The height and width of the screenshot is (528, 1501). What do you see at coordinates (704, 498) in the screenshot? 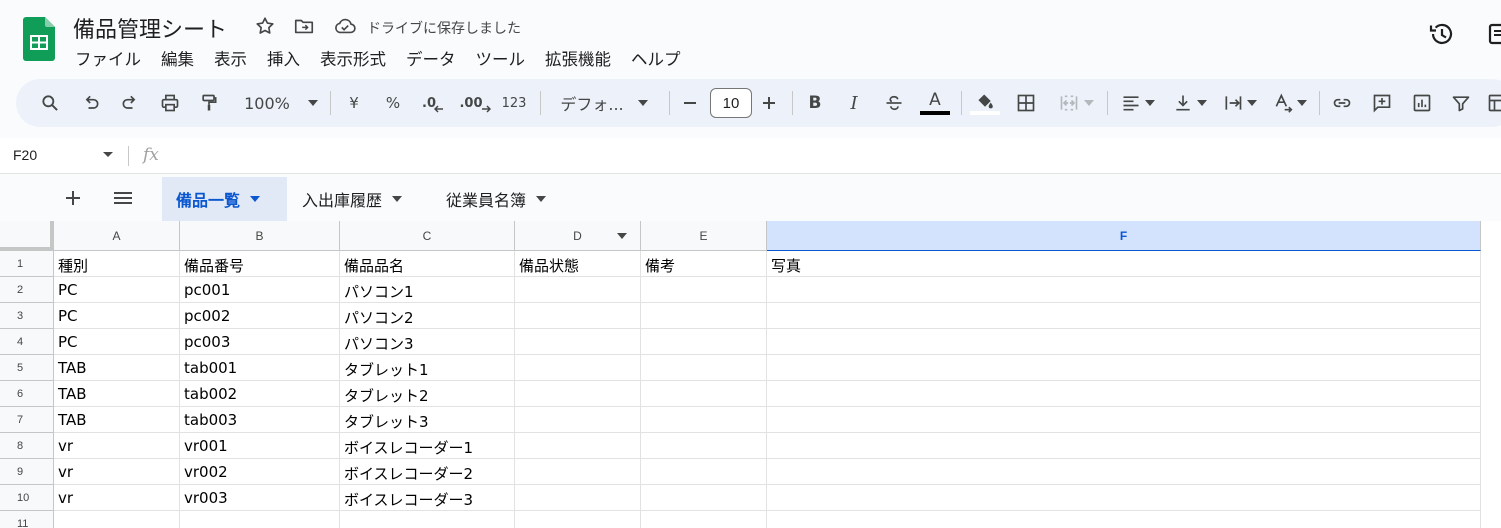
I see `cell-e10` at bounding box center [704, 498].